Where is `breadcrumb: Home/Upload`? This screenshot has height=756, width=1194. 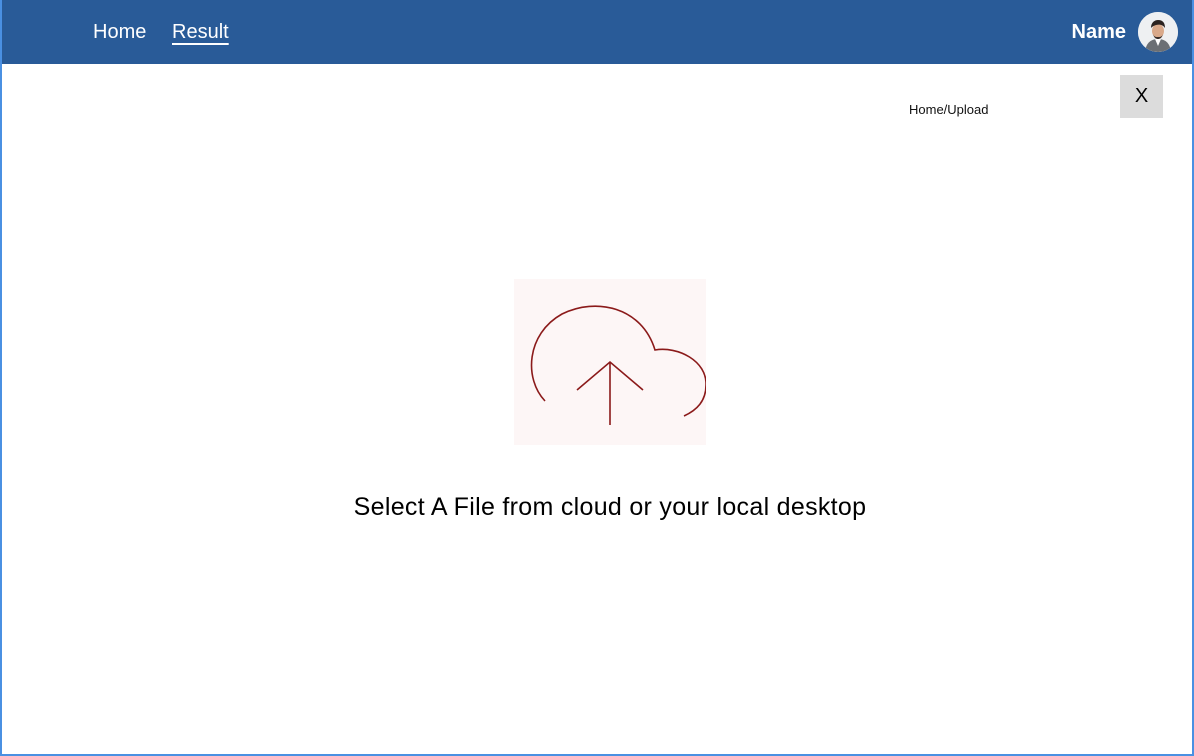
breadcrumb: Home/Upload is located at coordinates (949, 109).